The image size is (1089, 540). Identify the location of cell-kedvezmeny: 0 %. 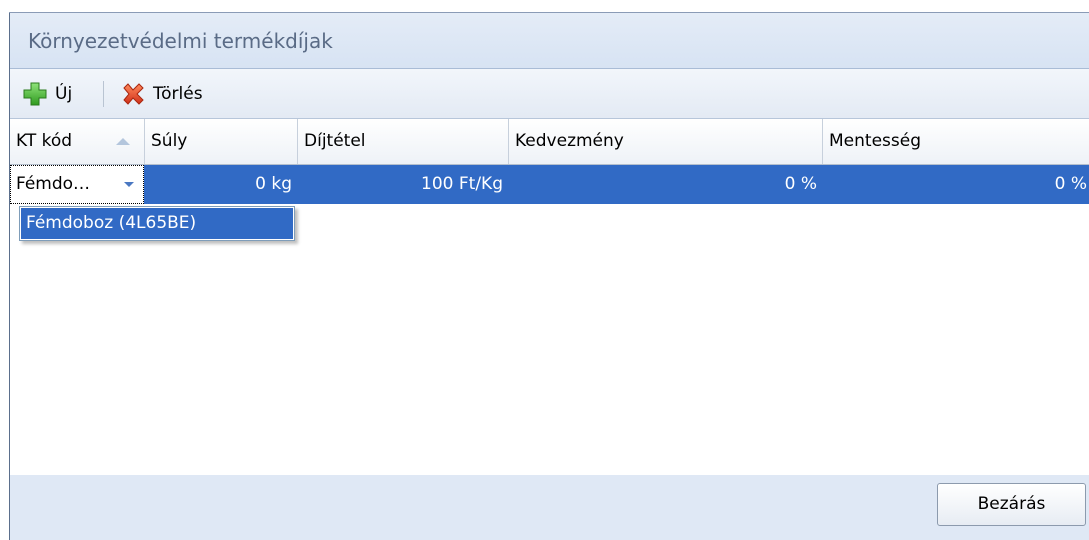
(666, 184).